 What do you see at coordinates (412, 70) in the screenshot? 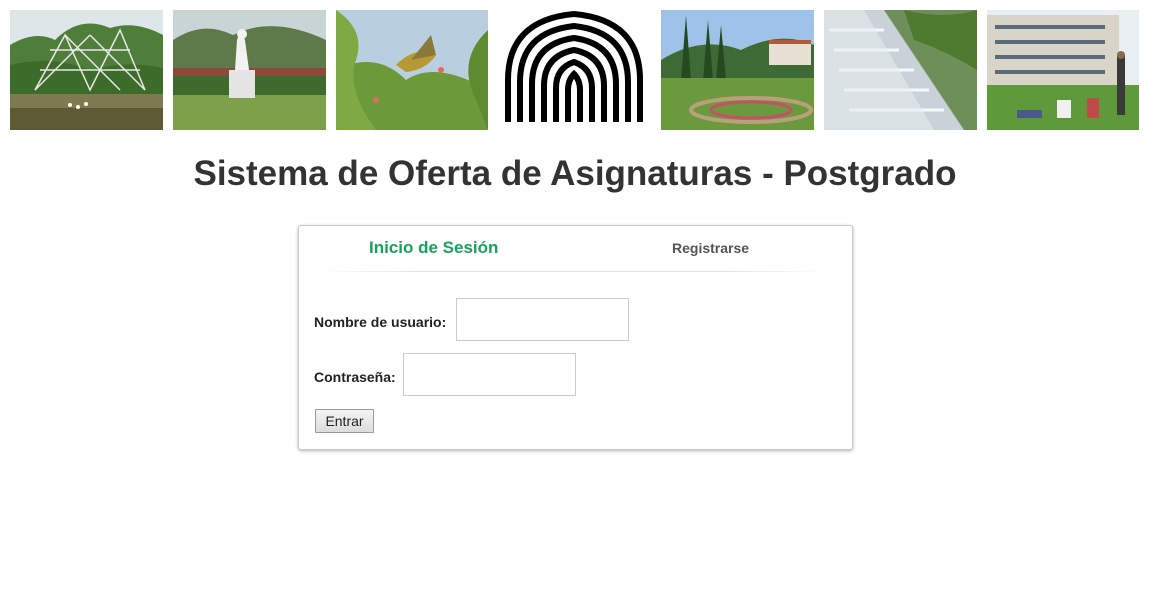
I see `bird-photo` at bounding box center [412, 70].